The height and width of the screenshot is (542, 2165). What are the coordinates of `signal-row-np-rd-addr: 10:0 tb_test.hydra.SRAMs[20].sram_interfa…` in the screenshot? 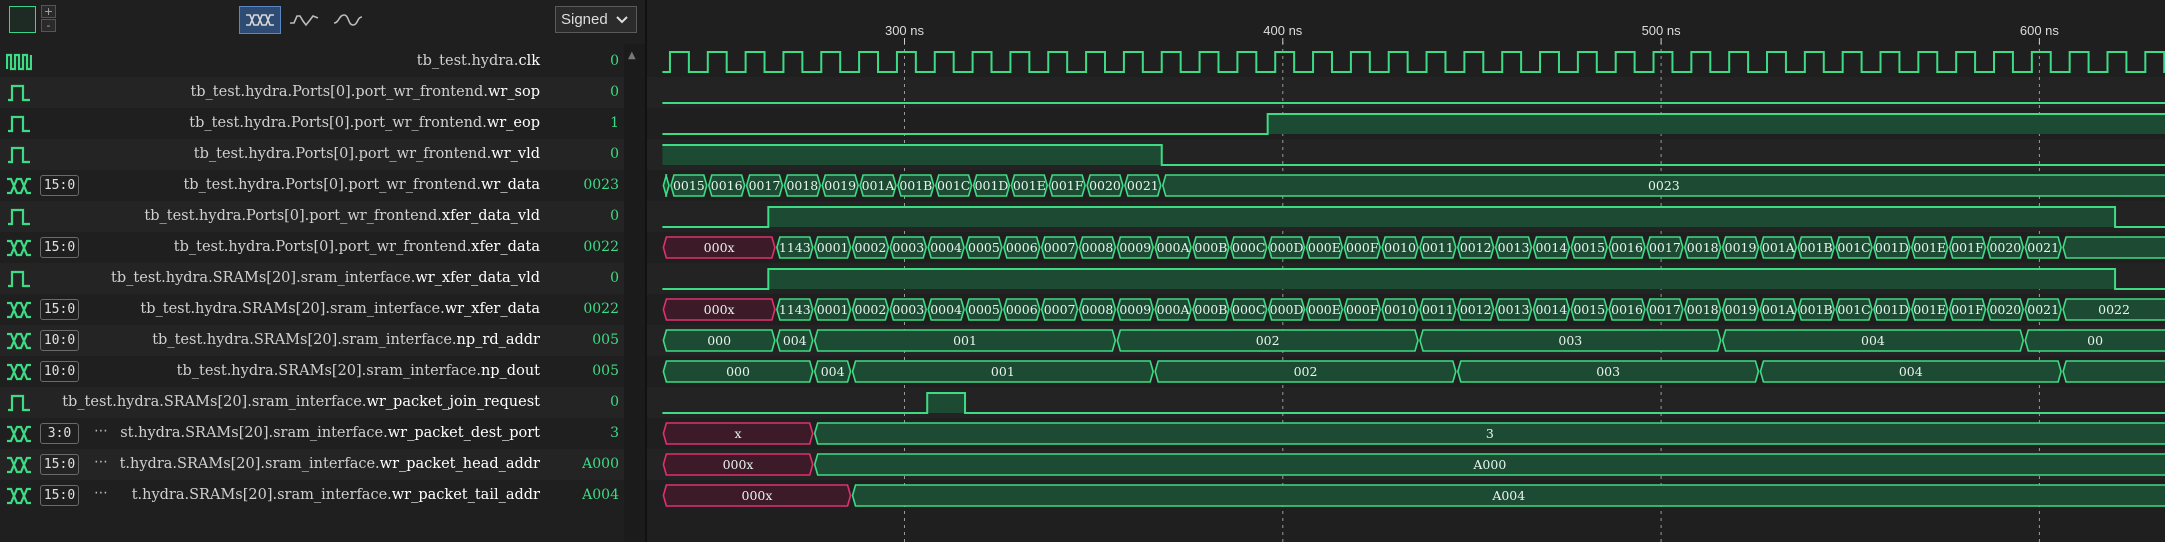 It's located at (312, 340).